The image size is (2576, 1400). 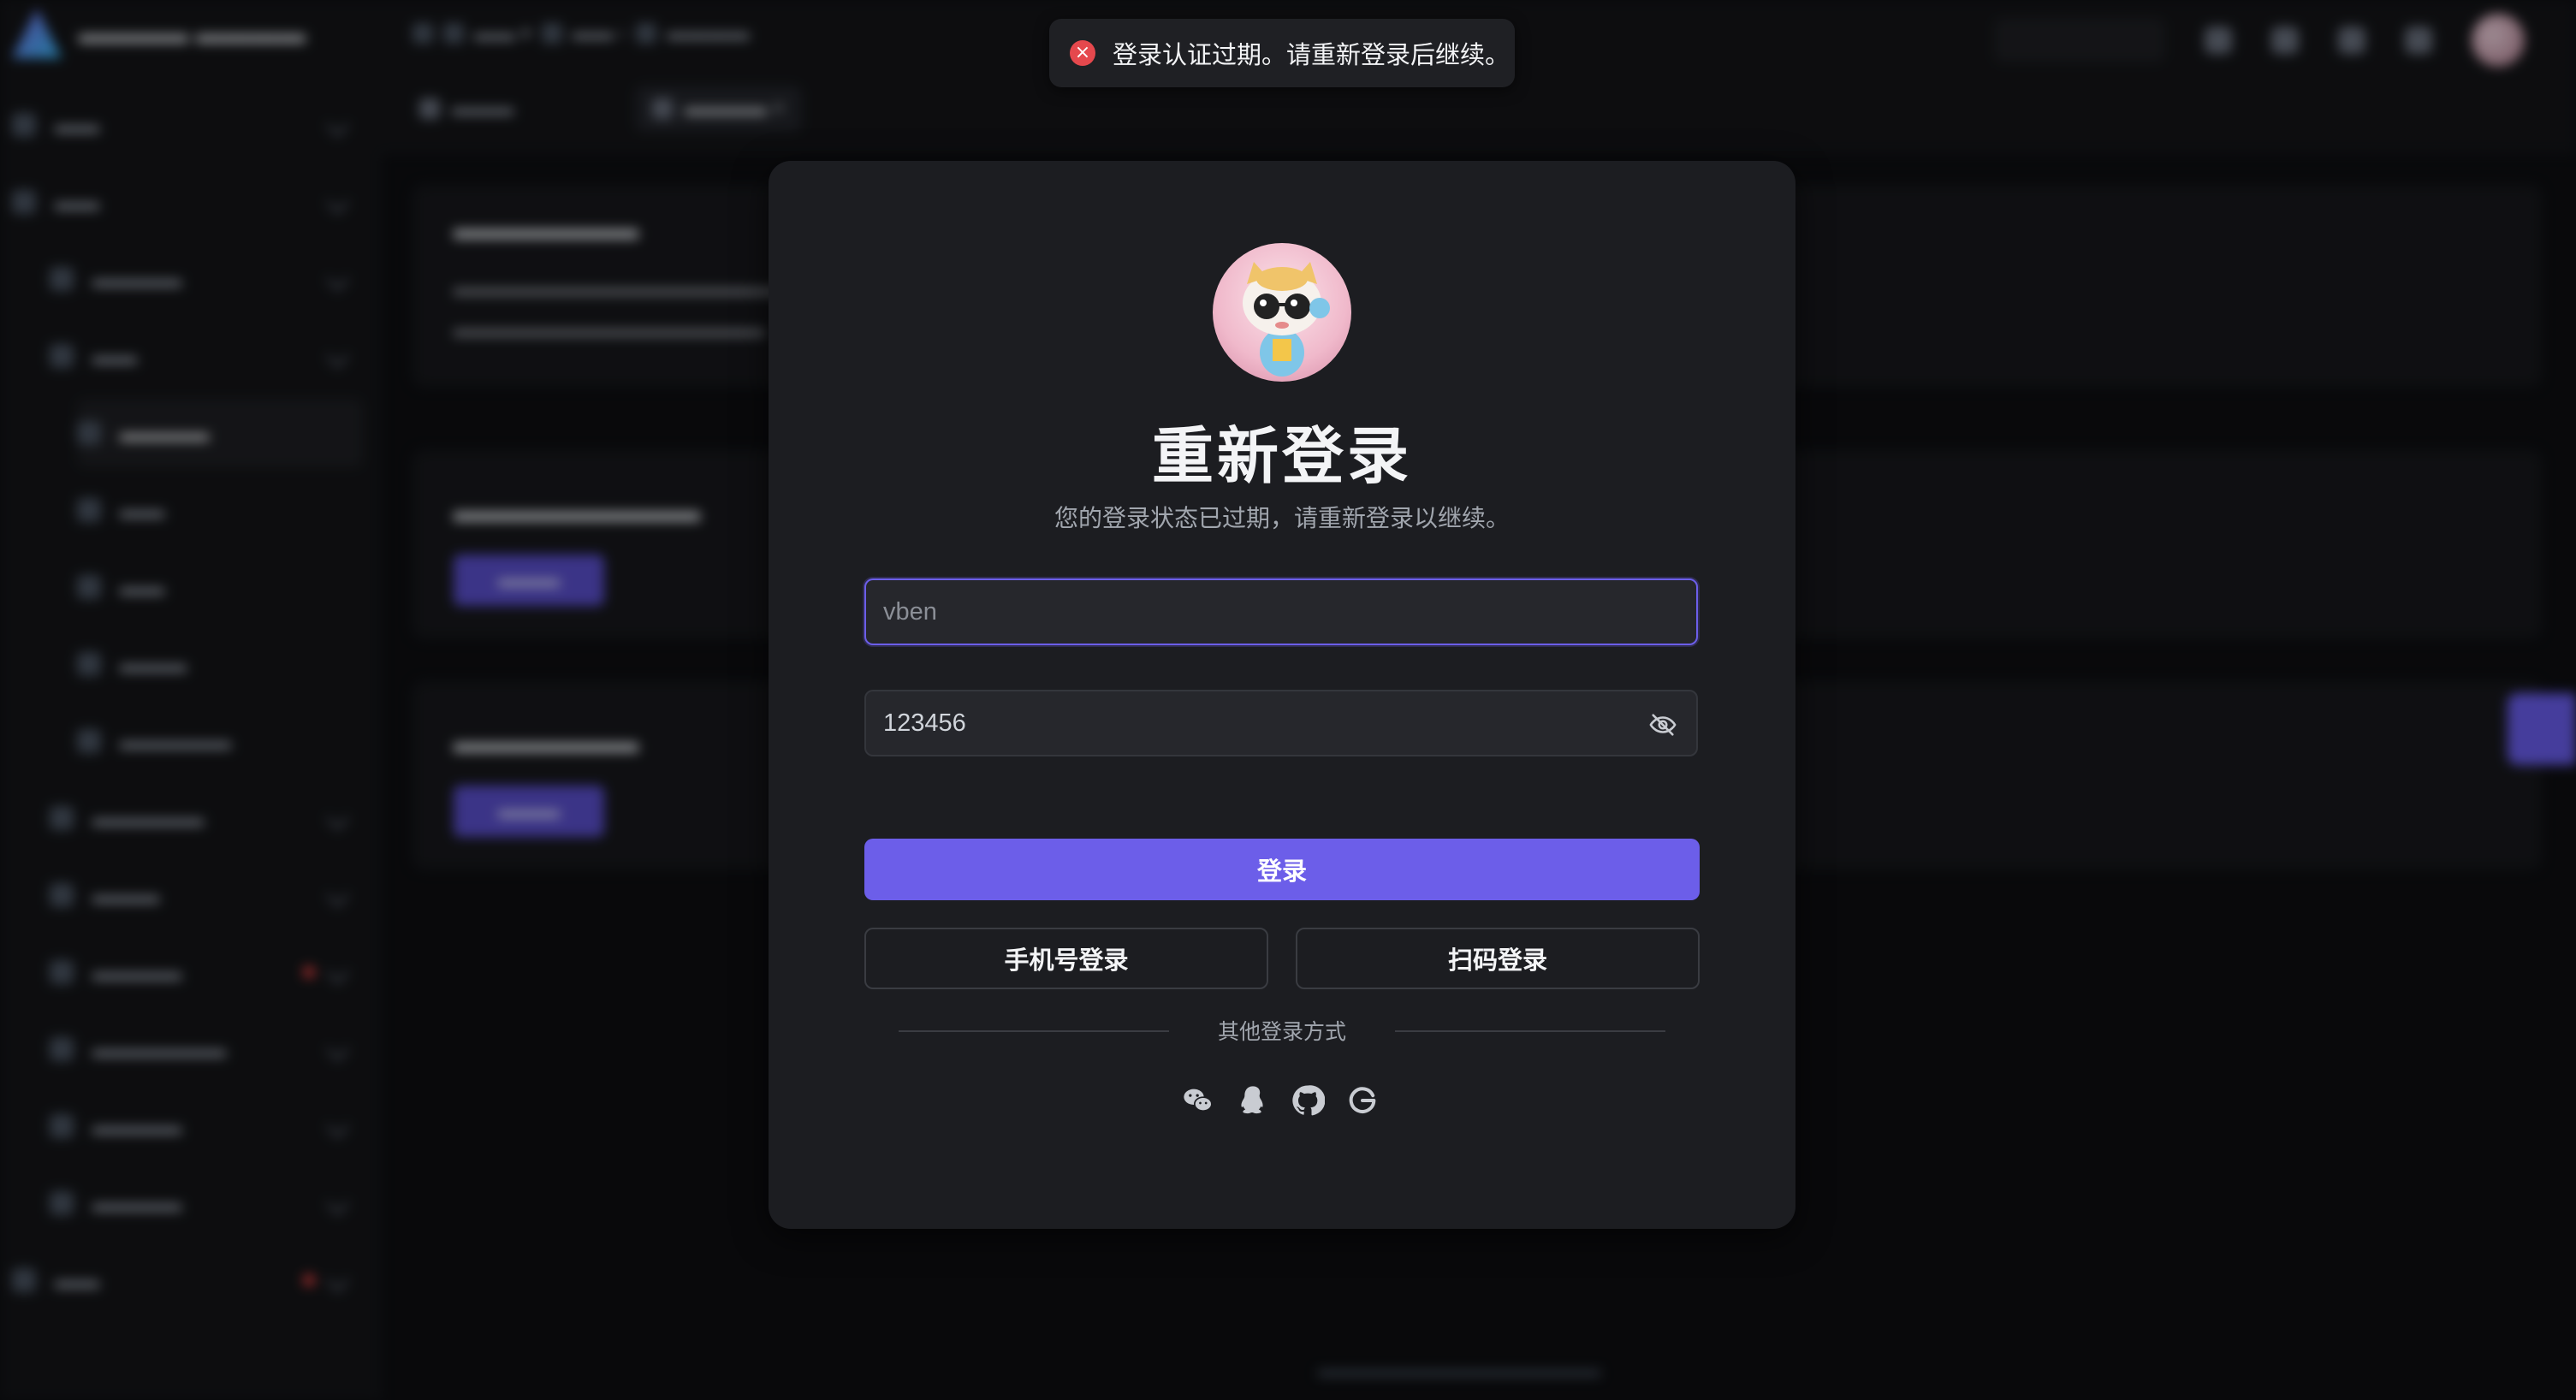 I want to click on error-toast: × 登录认证过期。请重新登录后继续。, so click(x=1282, y=53).